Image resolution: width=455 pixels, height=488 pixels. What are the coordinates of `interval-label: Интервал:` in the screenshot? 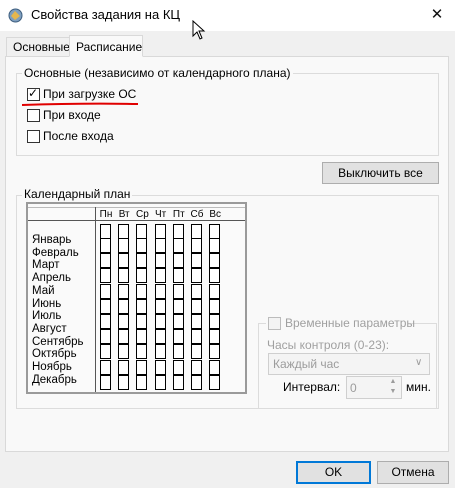 It's located at (312, 387).